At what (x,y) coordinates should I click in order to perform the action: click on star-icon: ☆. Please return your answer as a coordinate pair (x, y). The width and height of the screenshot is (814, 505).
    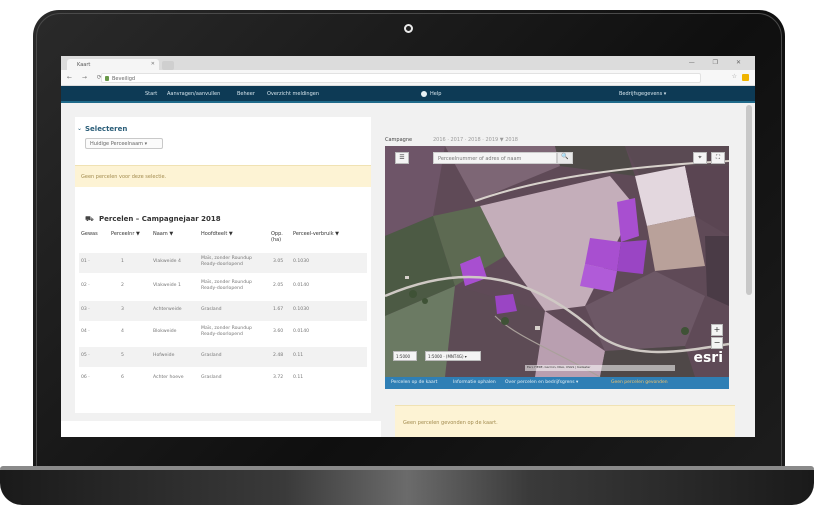
    Looking at the image, I should click on (734, 76).